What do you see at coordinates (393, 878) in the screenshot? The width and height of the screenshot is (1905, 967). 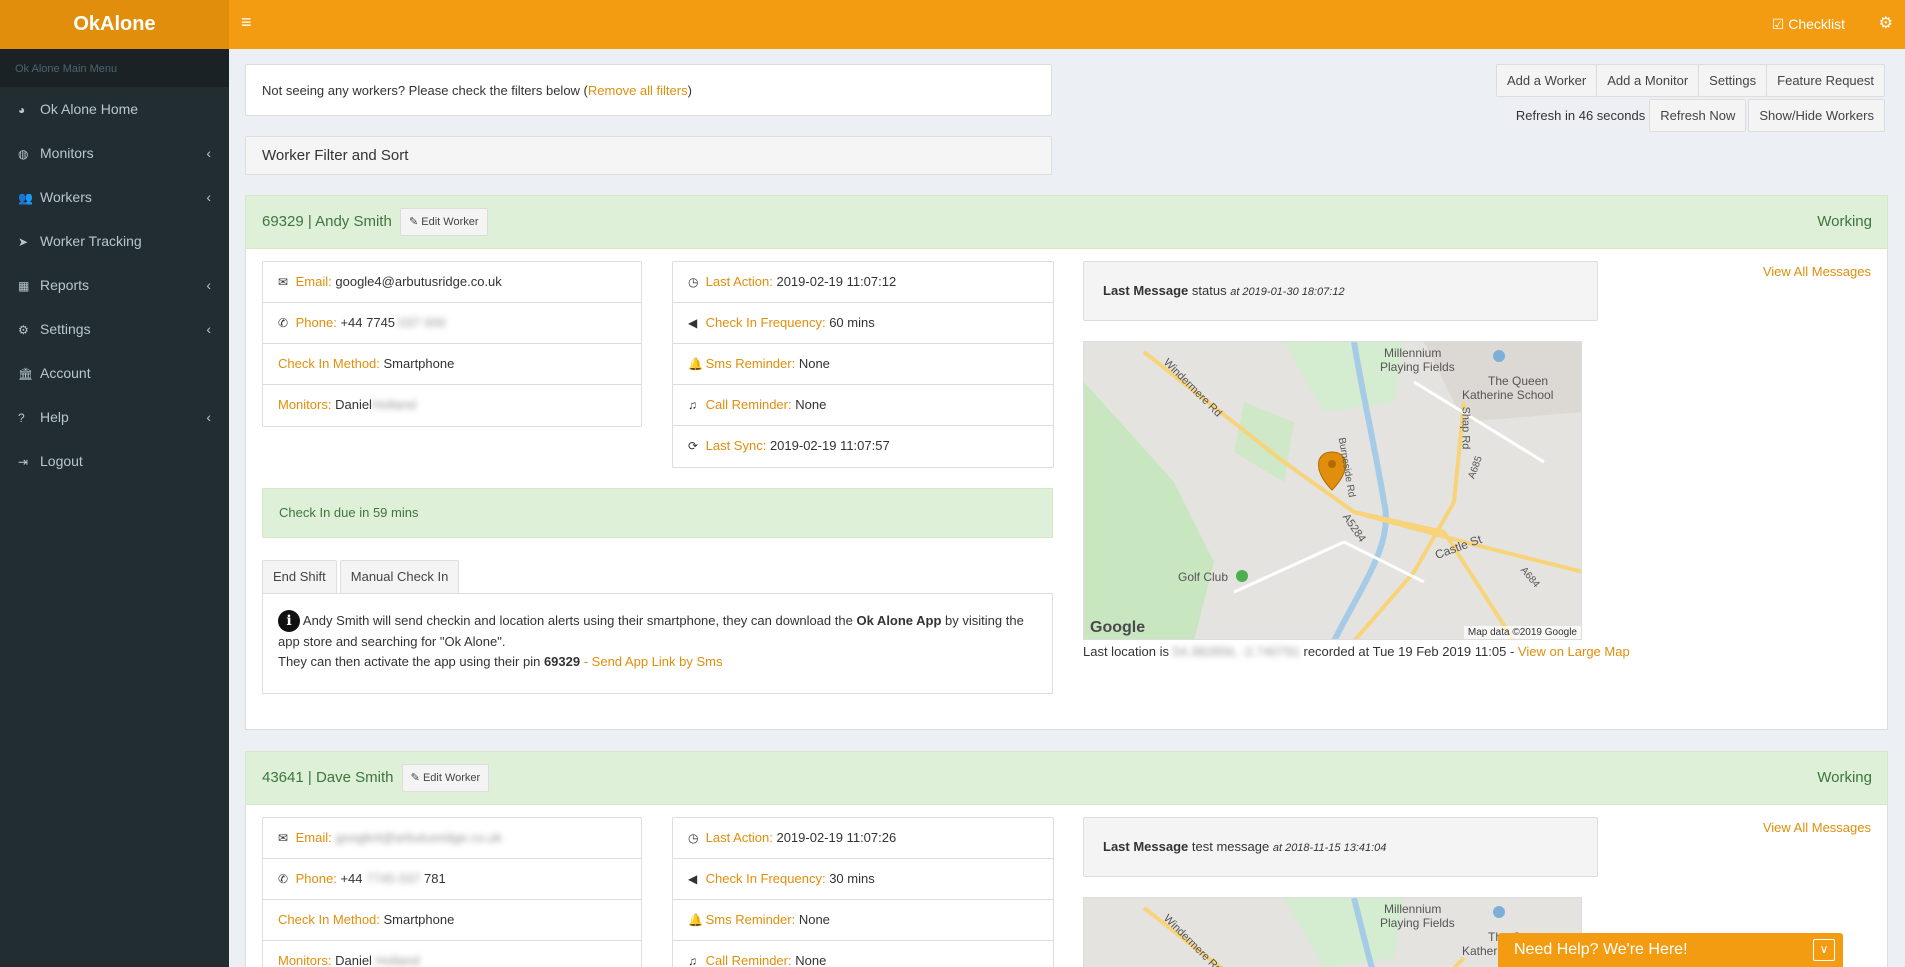 I see `phone-redacted: 7745 037` at bounding box center [393, 878].